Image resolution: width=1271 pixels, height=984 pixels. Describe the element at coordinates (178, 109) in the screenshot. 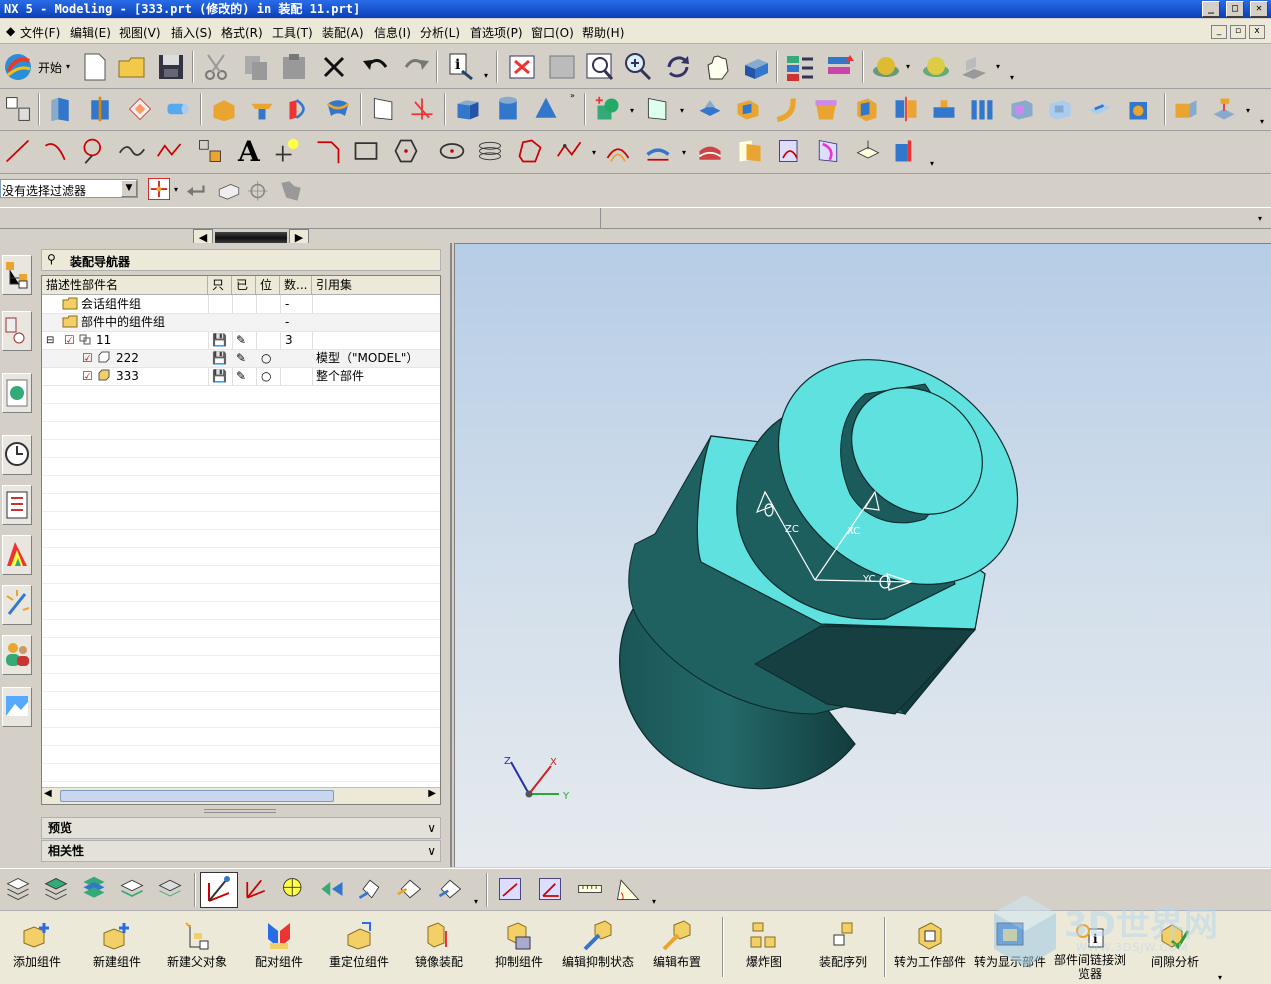

I see `tube-icon` at that location.